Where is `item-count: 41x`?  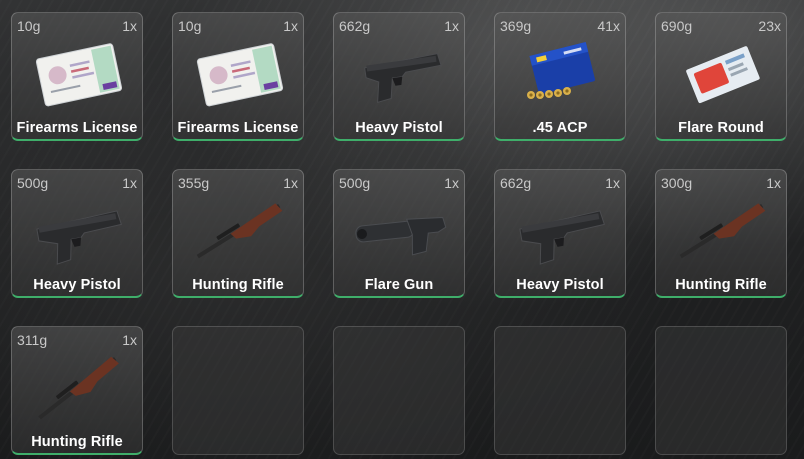 item-count: 41x is located at coordinates (608, 26).